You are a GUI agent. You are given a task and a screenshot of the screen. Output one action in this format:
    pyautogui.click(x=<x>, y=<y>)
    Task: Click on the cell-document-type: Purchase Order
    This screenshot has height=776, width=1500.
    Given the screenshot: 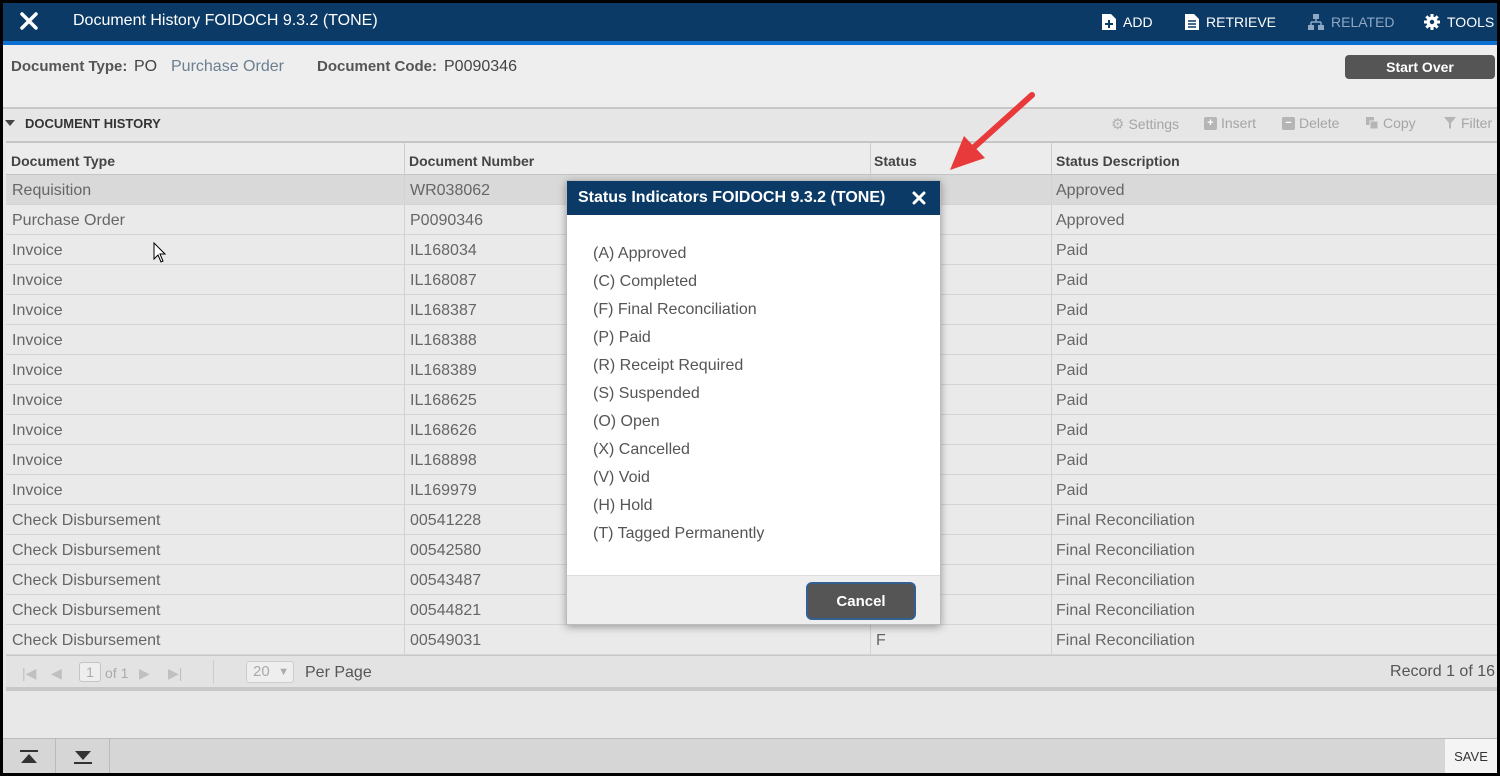 What is the action you would take?
    pyautogui.click(x=68, y=221)
    